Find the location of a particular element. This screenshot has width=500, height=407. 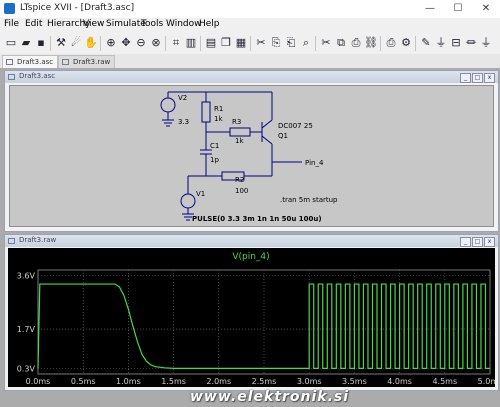

c1-name-label: C1 is located at coordinates (214, 146).